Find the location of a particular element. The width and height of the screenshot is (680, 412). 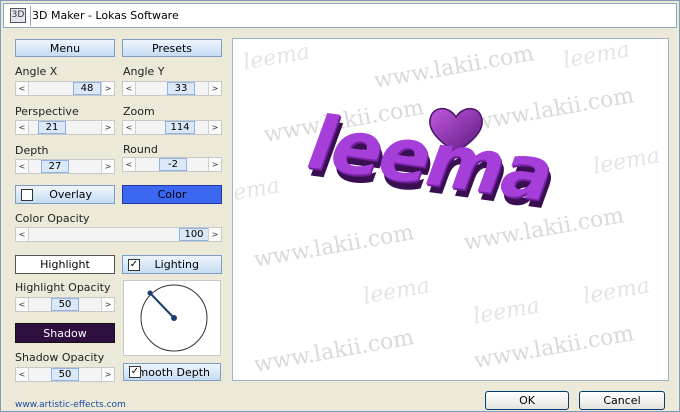

depth-label: Depth is located at coordinates (32, 150).